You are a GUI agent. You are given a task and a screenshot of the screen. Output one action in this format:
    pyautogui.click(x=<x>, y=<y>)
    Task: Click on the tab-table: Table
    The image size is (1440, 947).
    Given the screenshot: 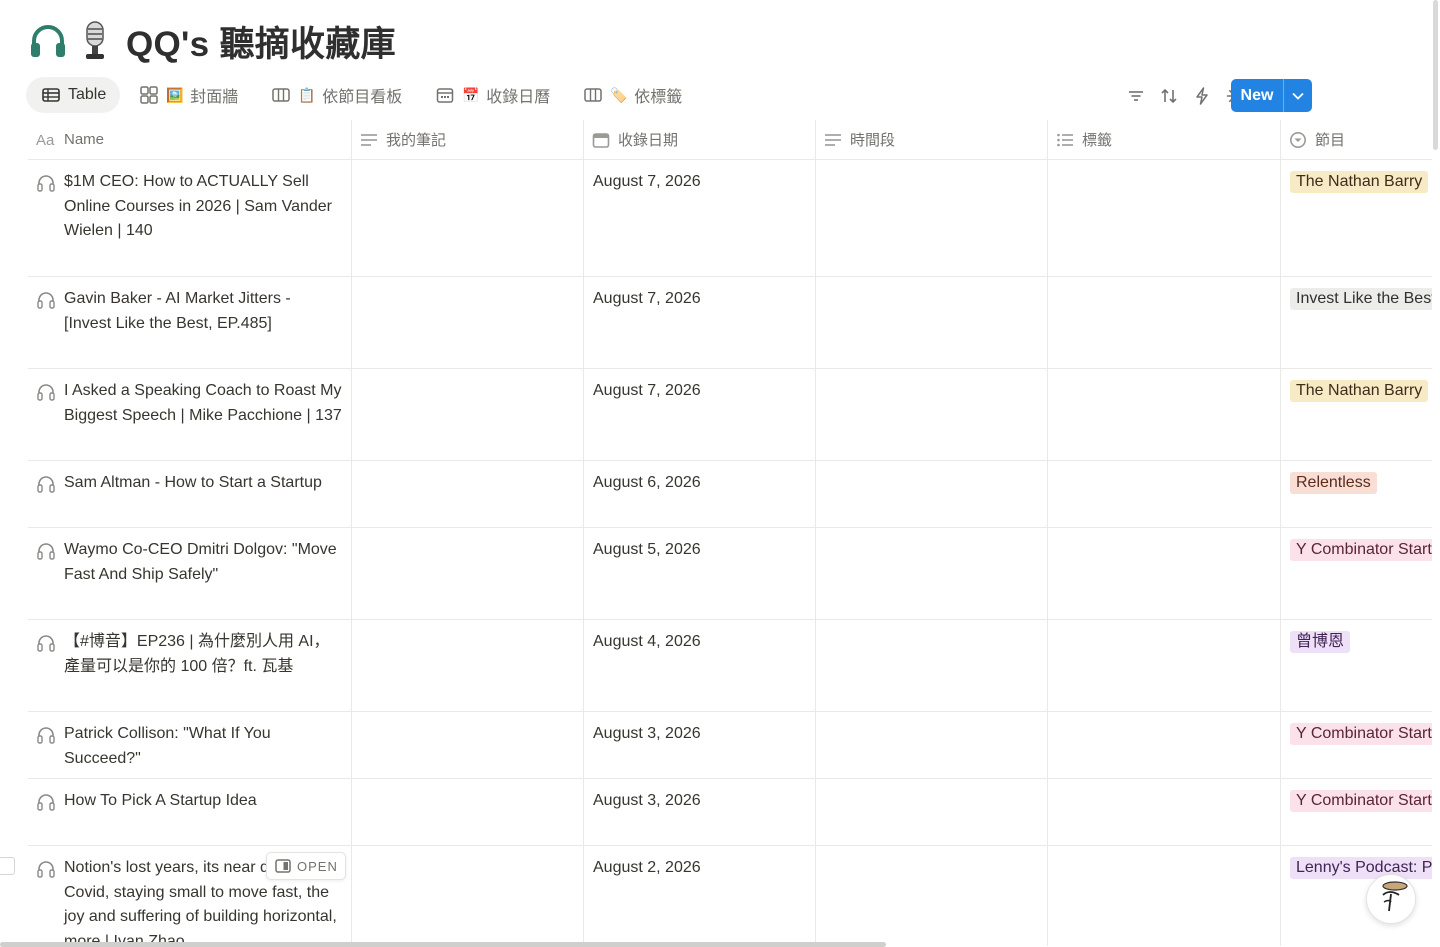 What is the action you would take?
    pyautogui.click(x=73, y=95)
    